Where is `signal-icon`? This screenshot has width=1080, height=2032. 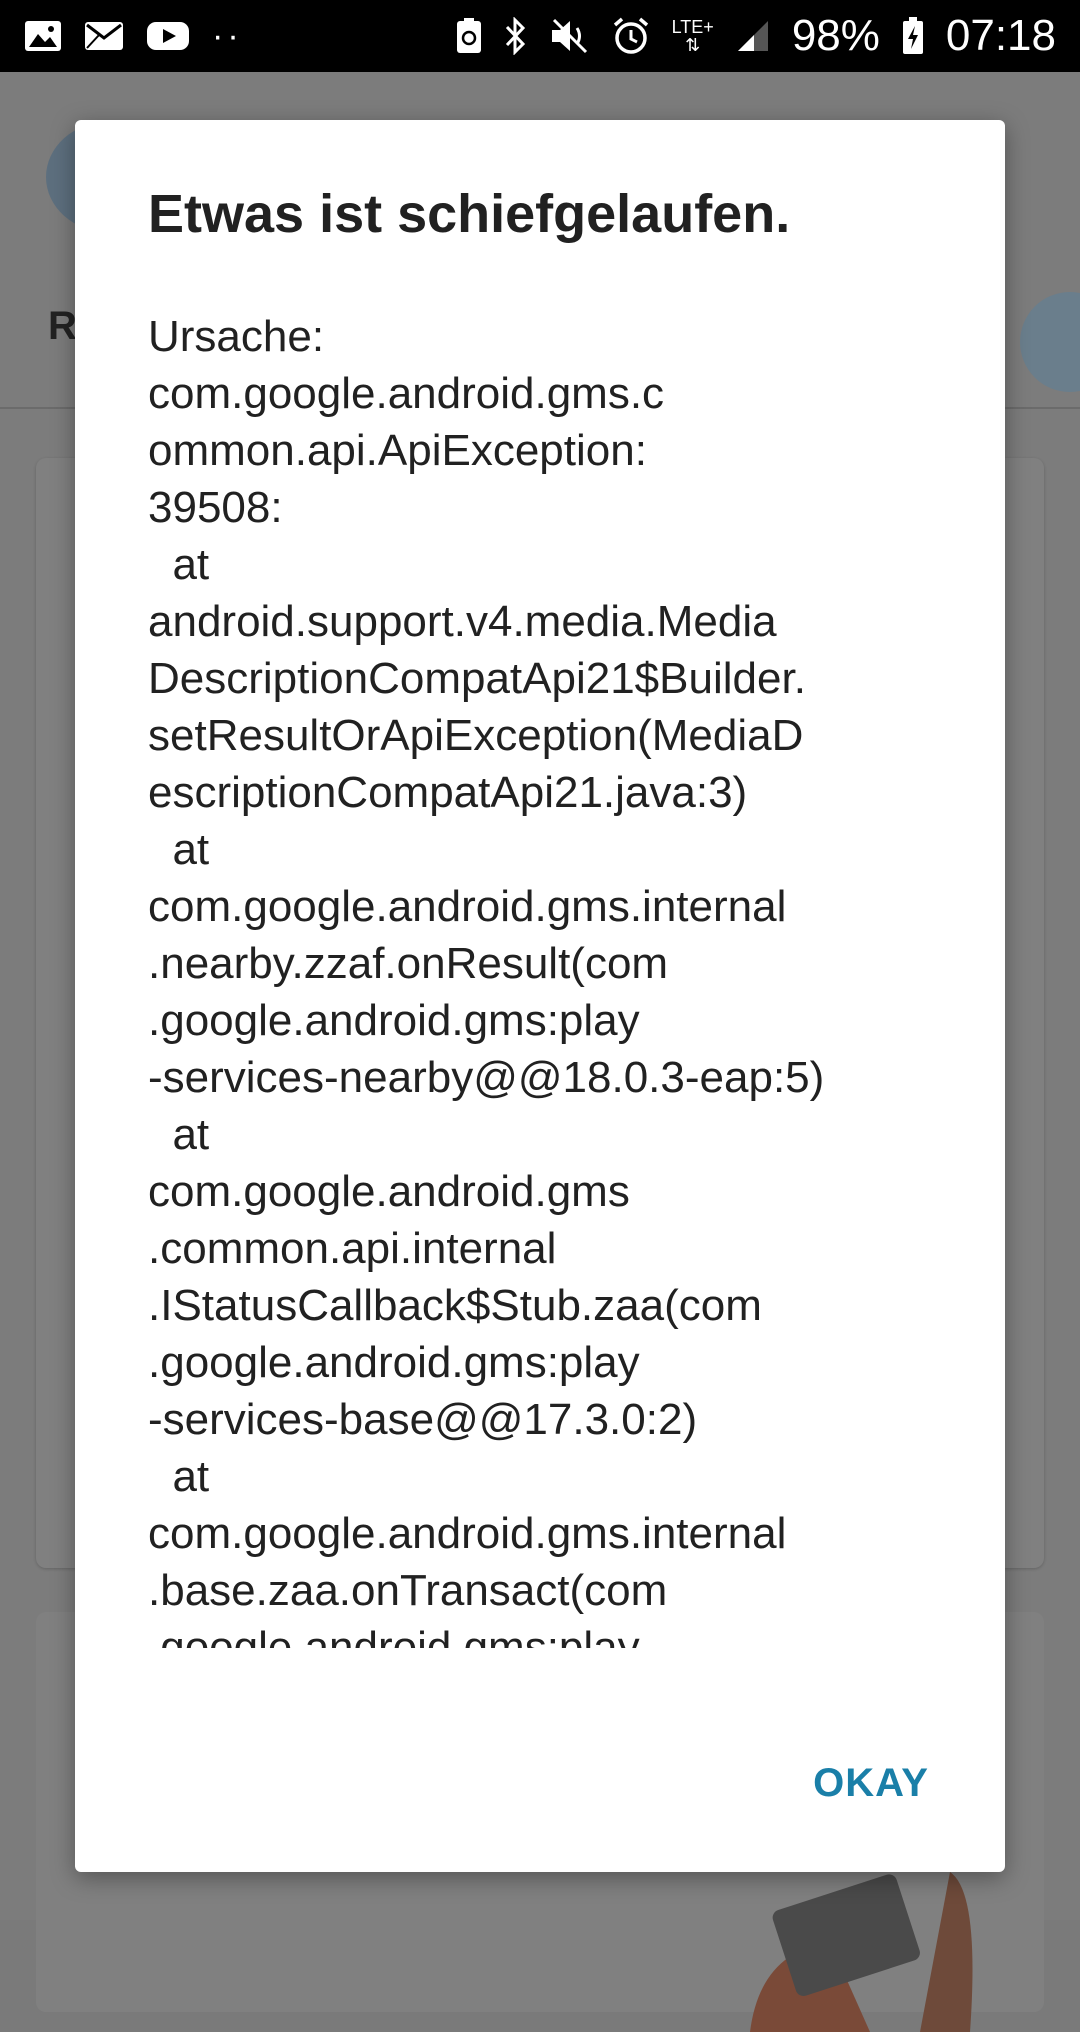
signal-icon is located at coordinates (753, 36).